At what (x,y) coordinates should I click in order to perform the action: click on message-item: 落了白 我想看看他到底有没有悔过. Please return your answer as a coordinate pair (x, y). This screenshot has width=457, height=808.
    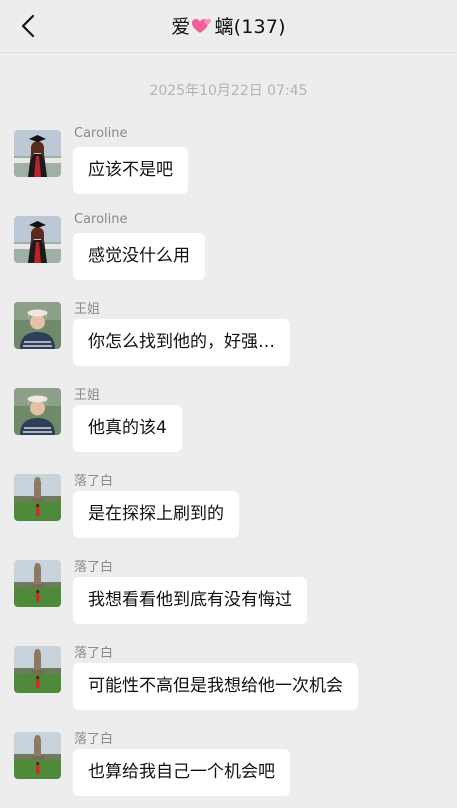
    Looking at the image, I should click on (229, 598).